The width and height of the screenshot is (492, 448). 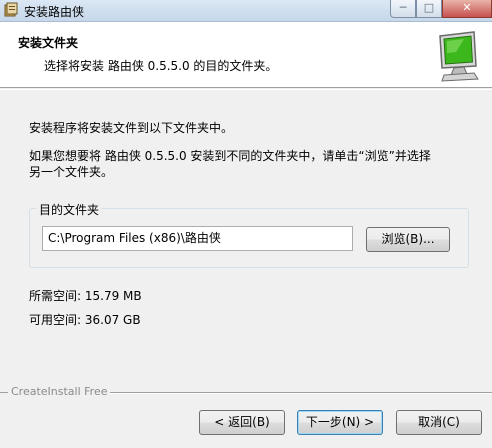 What do you see at coordinates (230, 156) in the screenshot?
I see `instruction-text: 如果您想要将 路由侠 0.5.5.0 安装到不同的文件夹中，请单击“浏览”并选择` at bounding box center [230, 156].